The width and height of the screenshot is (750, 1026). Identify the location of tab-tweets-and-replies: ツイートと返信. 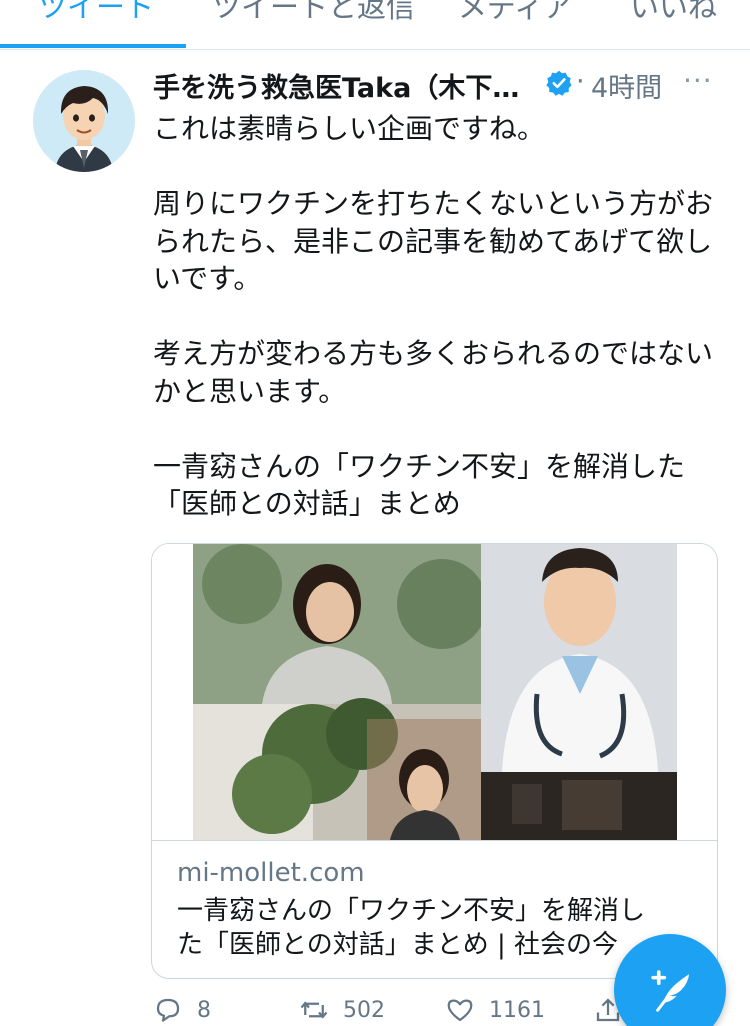
(313, 13).